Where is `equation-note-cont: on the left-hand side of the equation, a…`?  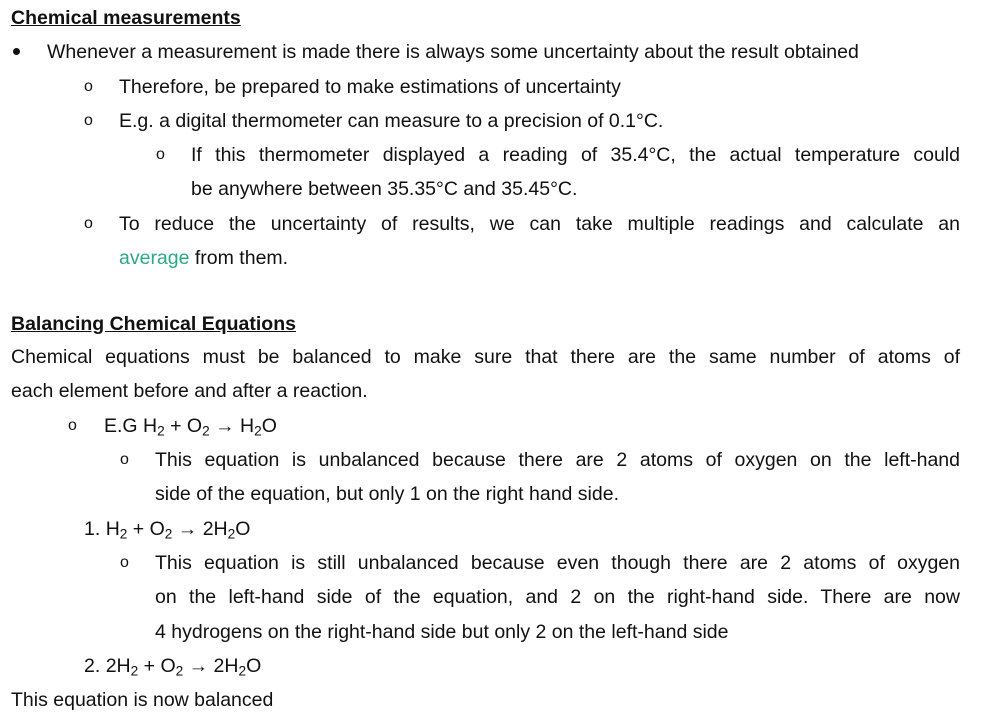 equation-note-cont: on the left-hand side of the equation, a… is located at coordinates (557, 597).